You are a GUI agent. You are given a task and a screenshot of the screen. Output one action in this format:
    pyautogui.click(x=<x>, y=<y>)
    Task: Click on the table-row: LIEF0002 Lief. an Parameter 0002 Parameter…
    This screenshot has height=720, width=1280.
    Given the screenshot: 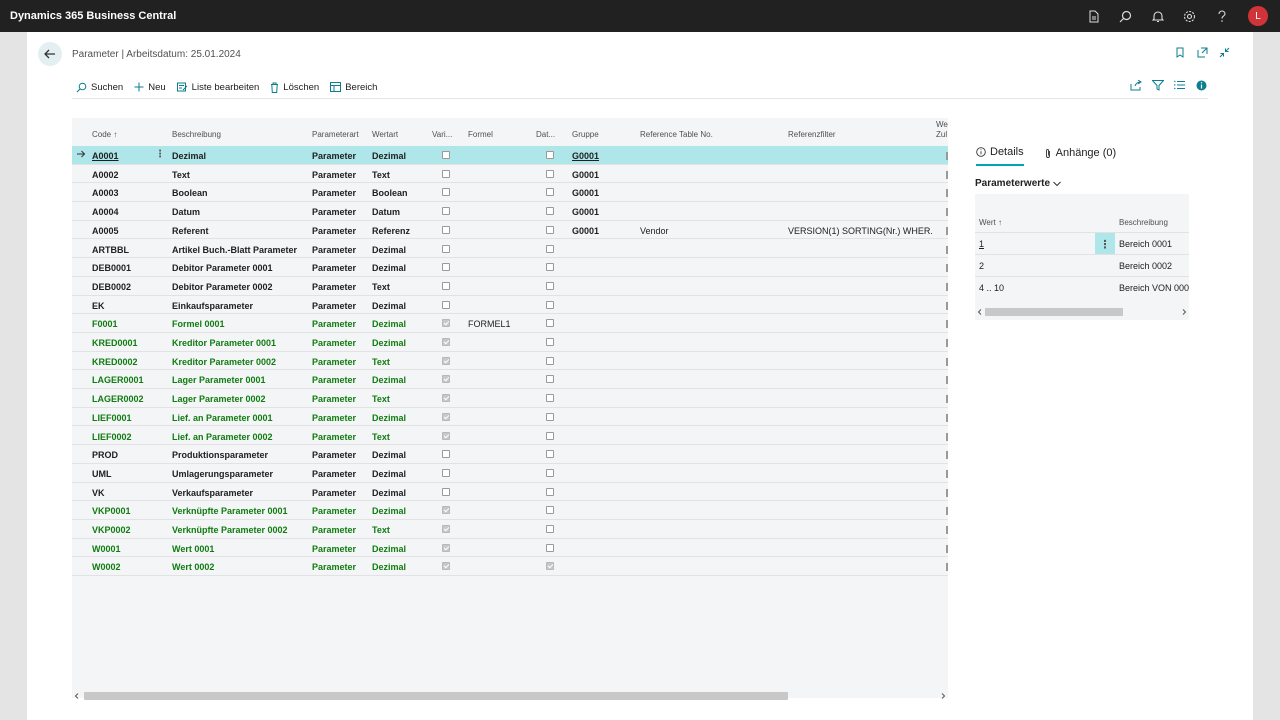 What is the action you would take?
    pyautogui.click(x=510, y=436)
    